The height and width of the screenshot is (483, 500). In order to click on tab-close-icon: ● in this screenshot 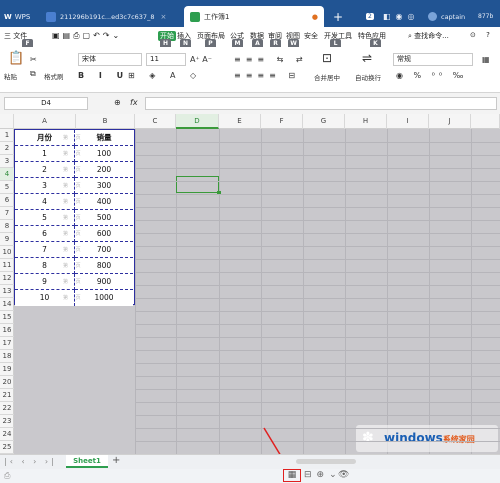, I will do `click(315, 17)`.